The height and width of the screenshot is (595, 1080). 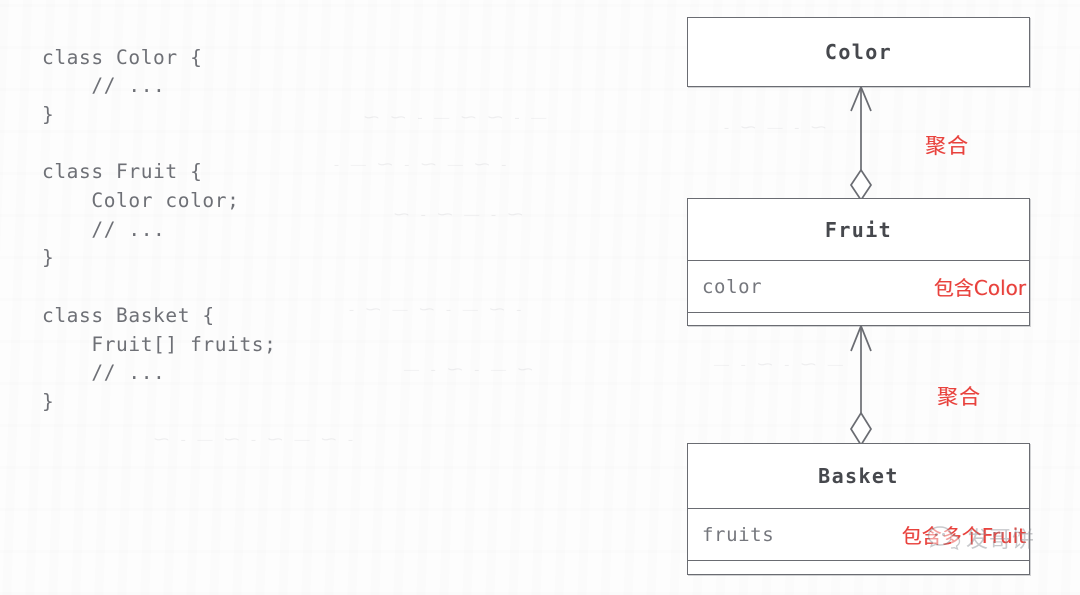 What do you see at coordinates (861, 385) in the screenshot?
I see `aggregation-connector-basket-fruit` at bounding box center [861, 385].